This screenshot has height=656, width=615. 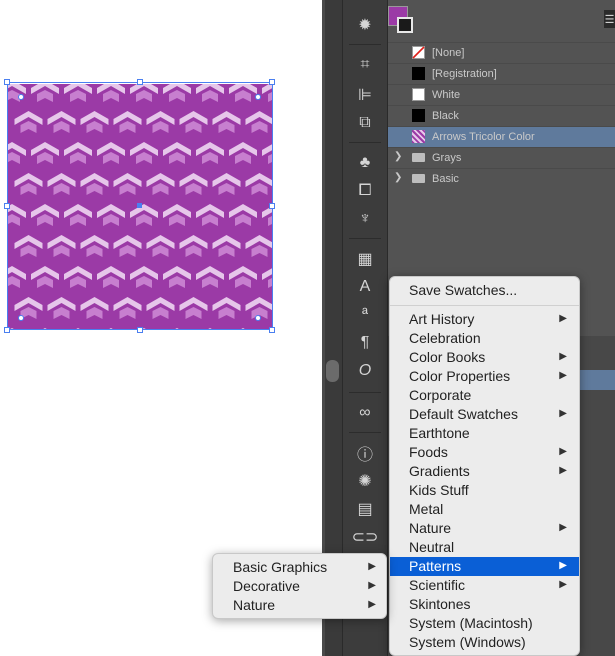 What do you see at coordinates (501, 157) in the screenshot?
I see `swatch-folder-grays: ❯ Grays` at bounding box center [501, 157].